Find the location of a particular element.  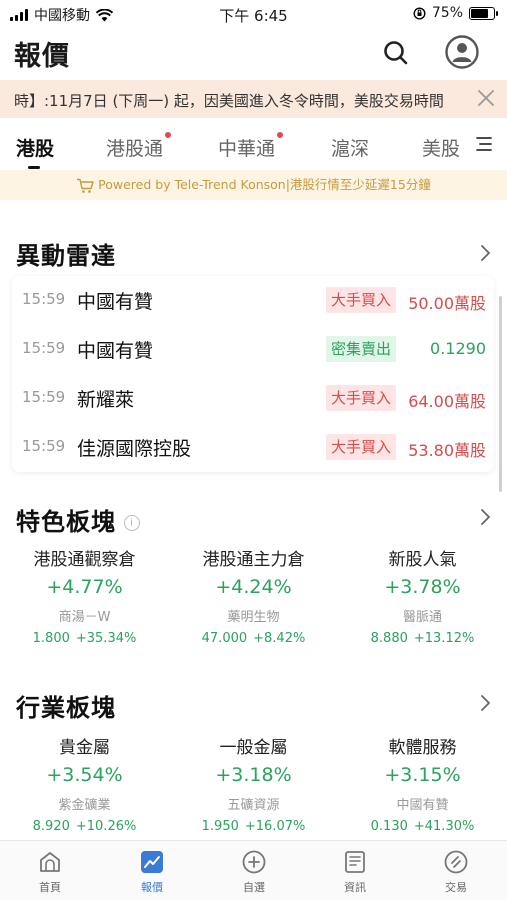

trade-icon is located at coordinates (456, 862).